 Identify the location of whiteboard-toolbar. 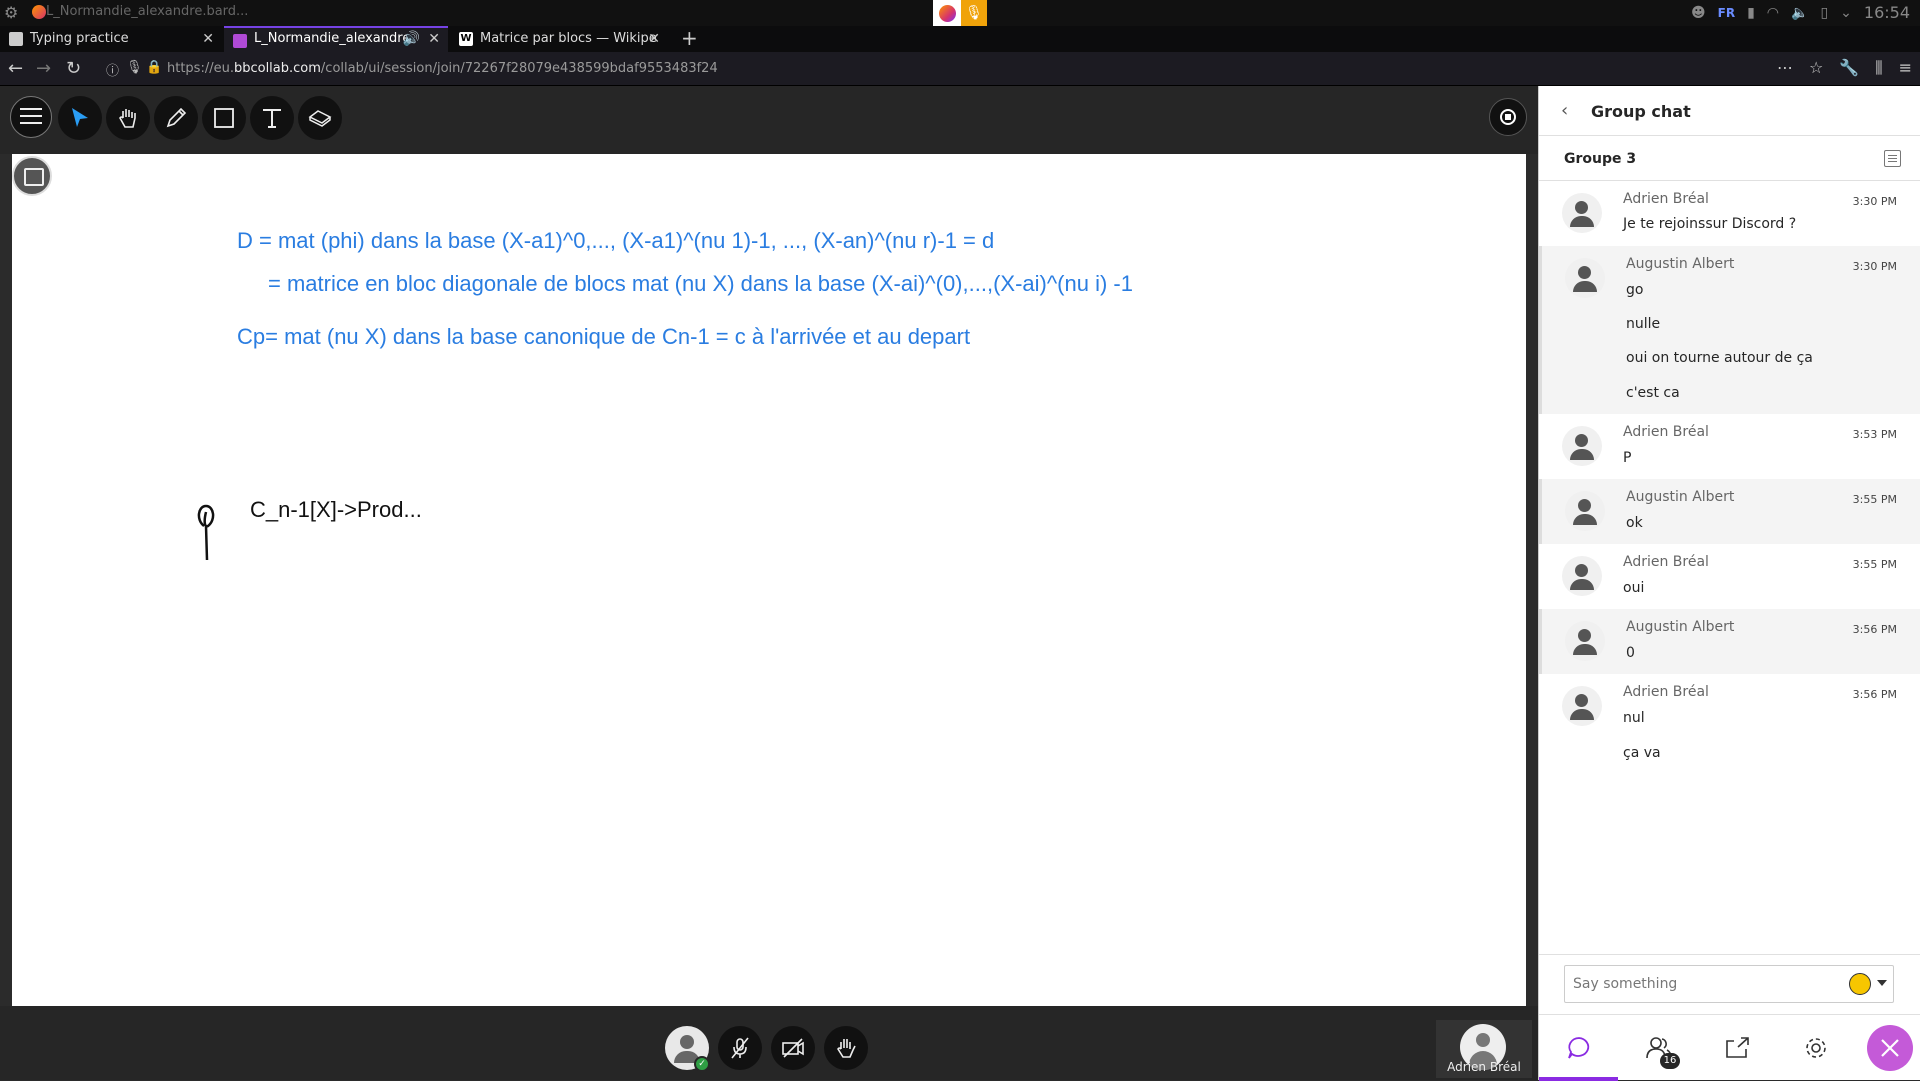
(769, 120).